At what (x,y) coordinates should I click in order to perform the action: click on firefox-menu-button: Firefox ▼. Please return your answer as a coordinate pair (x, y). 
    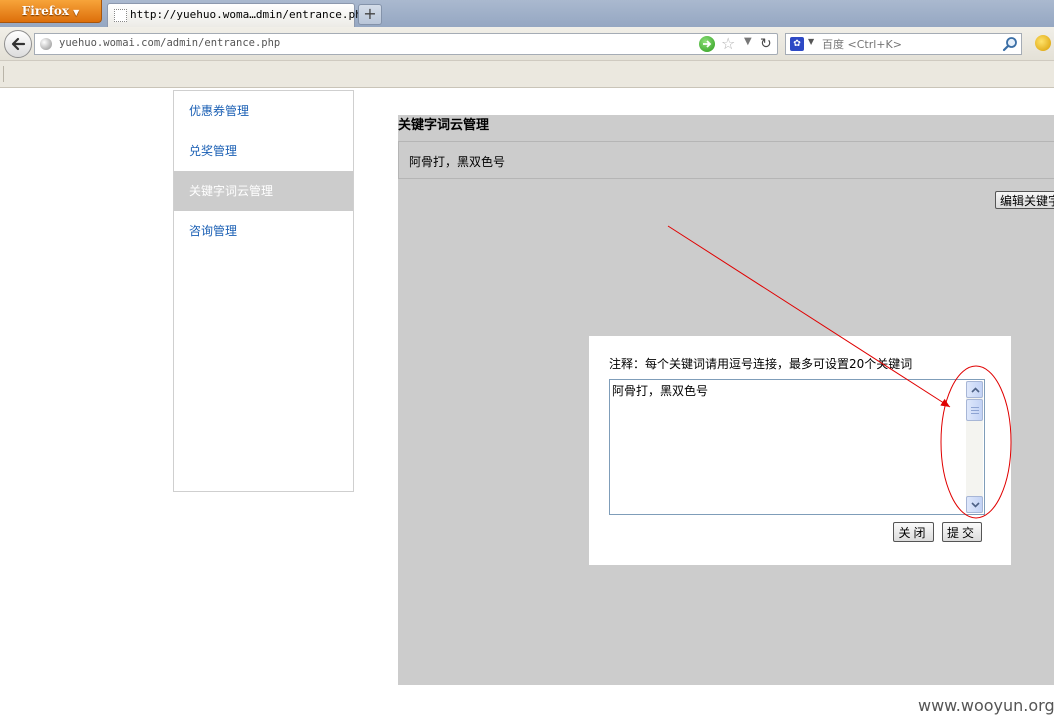
    Looking at the image, I should click on (51, 11).